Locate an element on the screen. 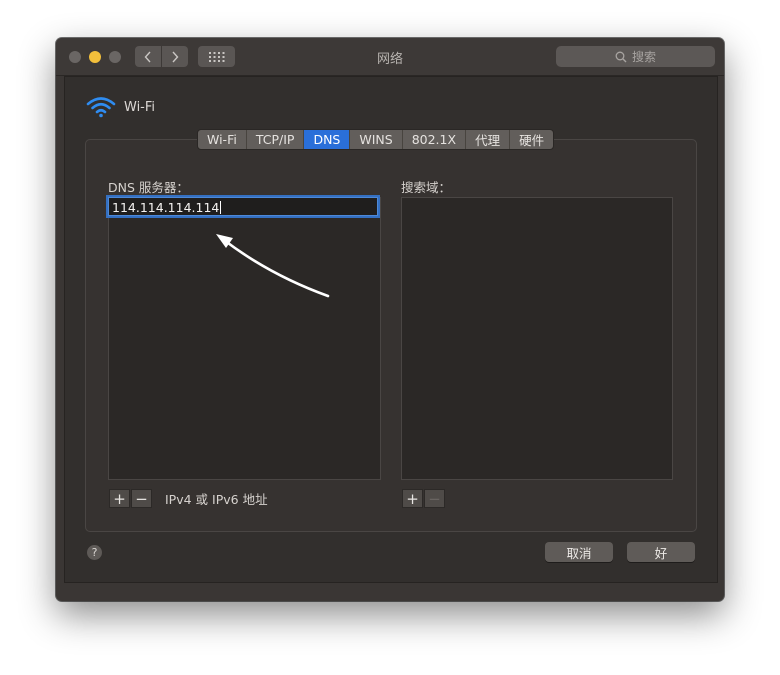  help-button: ? is located at coordinates (94, 552).